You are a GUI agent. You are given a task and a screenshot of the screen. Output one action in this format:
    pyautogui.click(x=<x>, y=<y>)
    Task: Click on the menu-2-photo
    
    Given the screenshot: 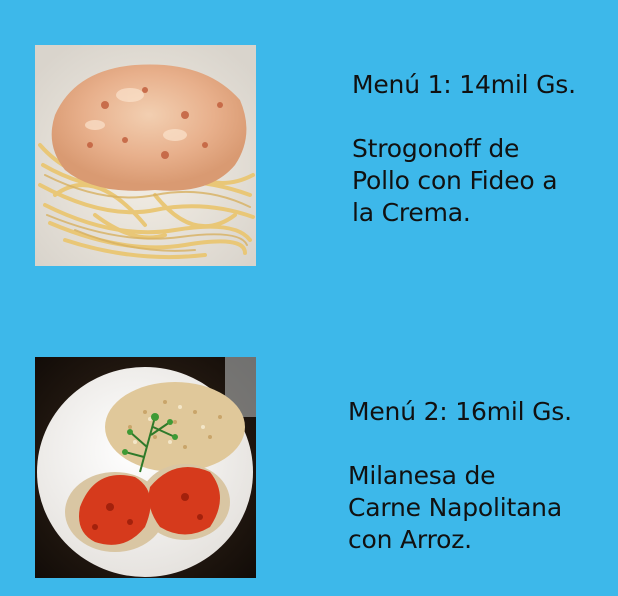 What is the action you would take?
    pyautogui.click(x=145, y=467)
    